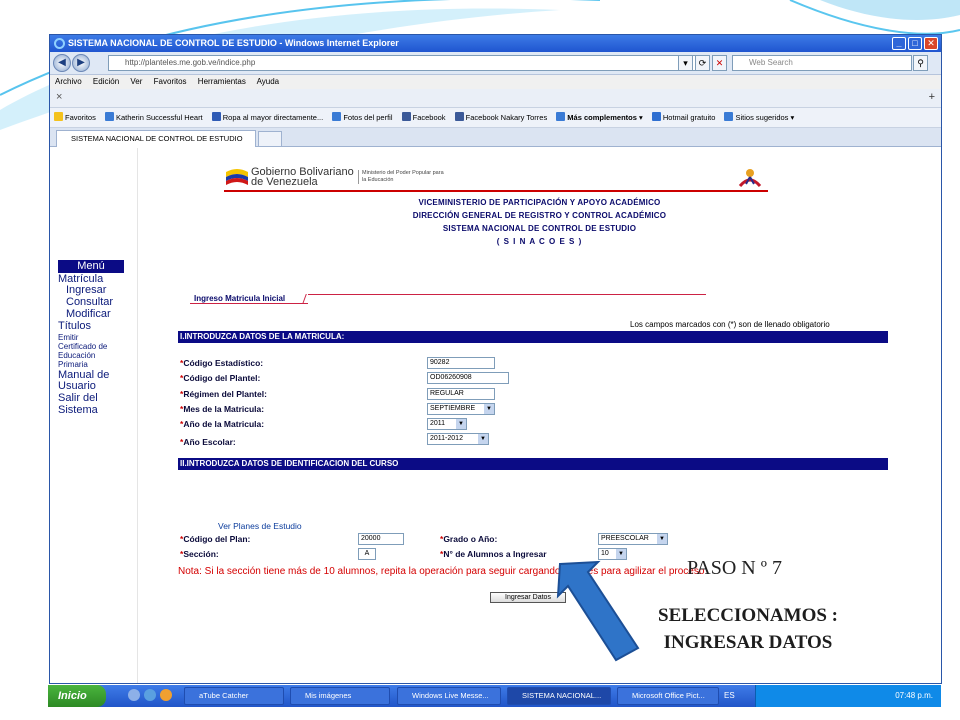  I want to click on fav-item-mas-complementos: Más complementos ▾, so click(599, 118).